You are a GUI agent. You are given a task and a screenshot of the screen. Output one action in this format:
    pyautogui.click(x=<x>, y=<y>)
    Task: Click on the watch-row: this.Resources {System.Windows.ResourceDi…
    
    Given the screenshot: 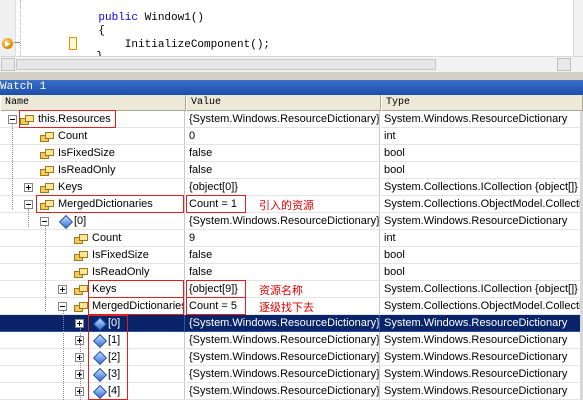 What is the action you would take?
    pyautogui.click(x=291, y=119)
    